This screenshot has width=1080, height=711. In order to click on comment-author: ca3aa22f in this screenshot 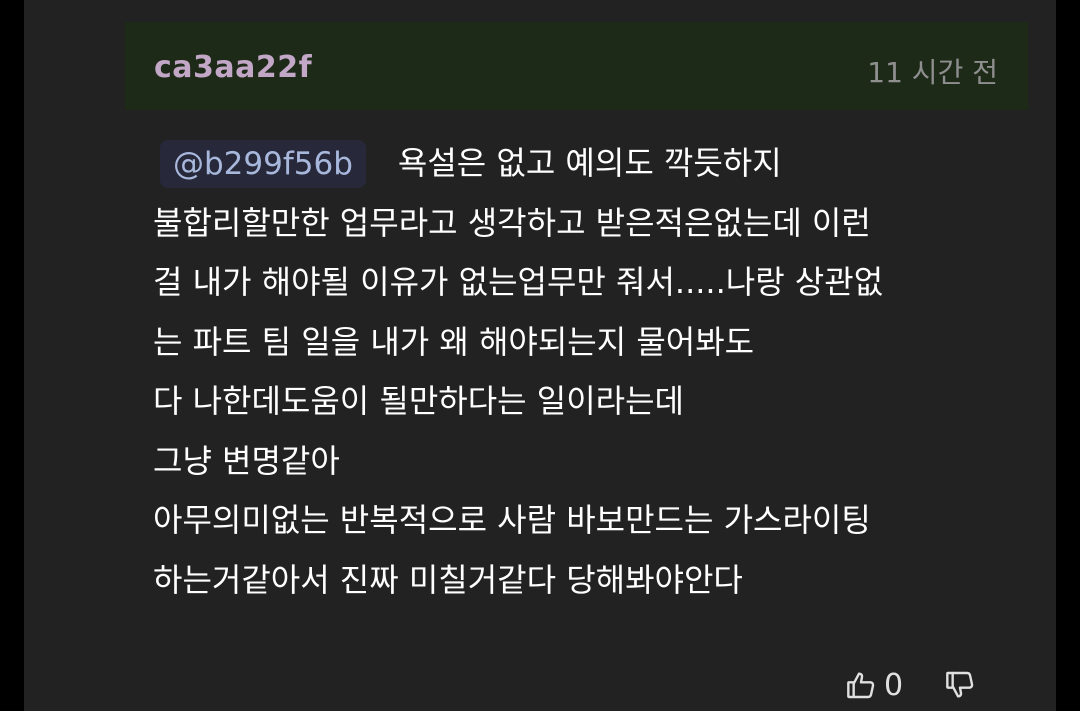, I will do `click(233, 67)`.